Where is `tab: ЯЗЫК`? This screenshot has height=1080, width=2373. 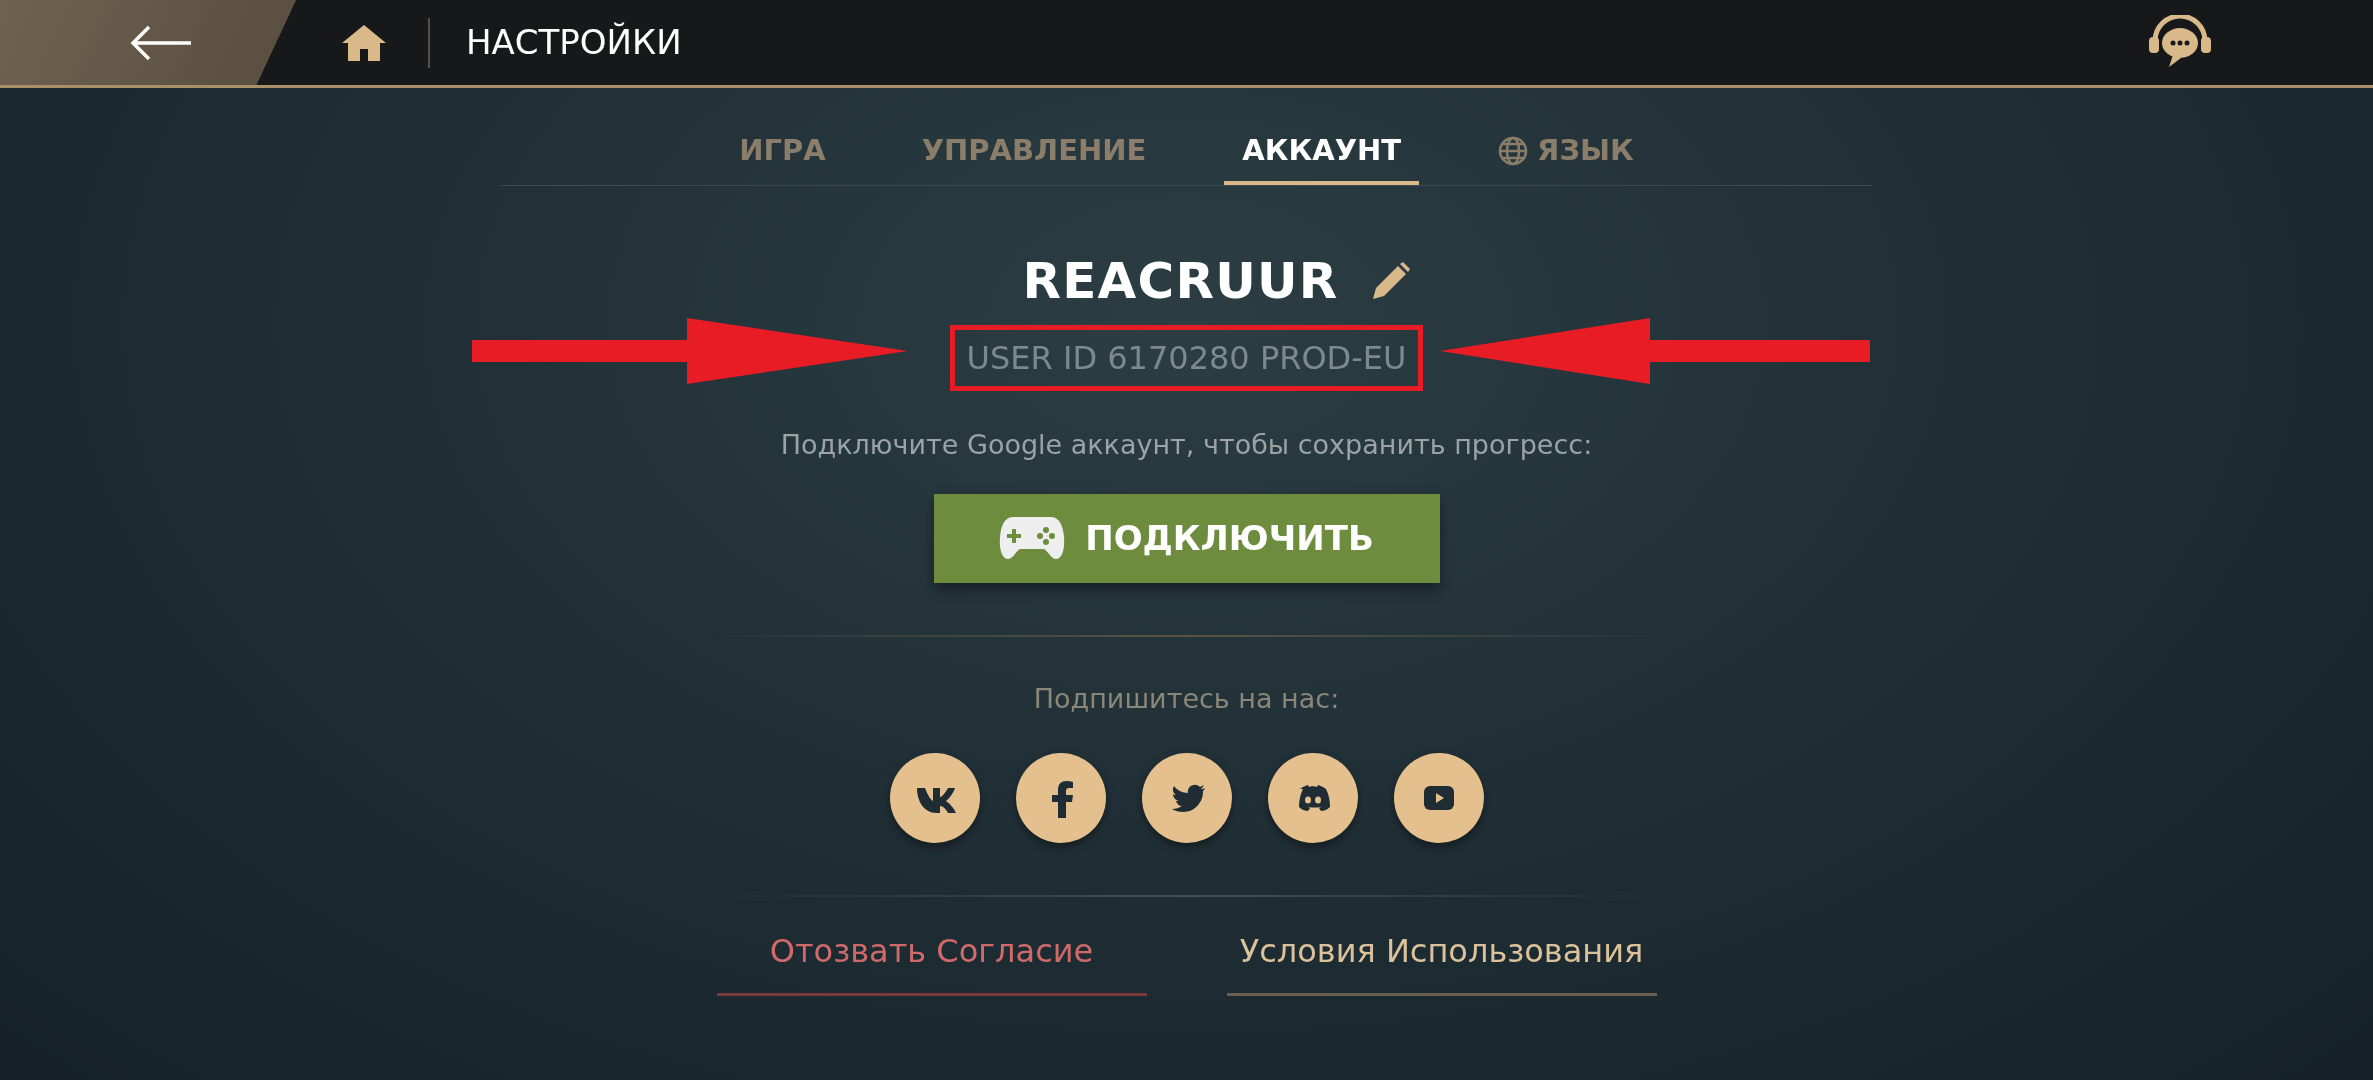 tab: ЯЗЫК is located at coordinates (1565, 153).